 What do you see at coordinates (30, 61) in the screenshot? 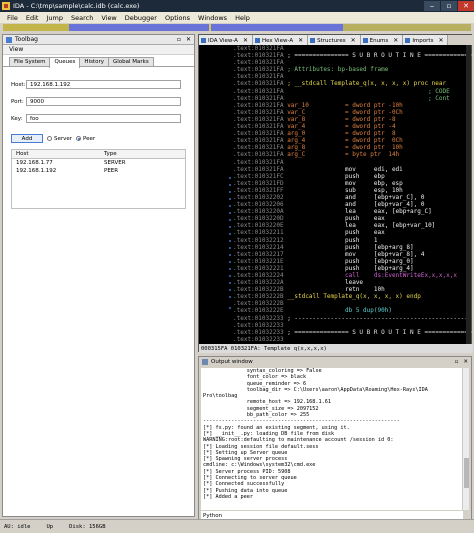
I see `tab-file-system: File System` at bounding box center [30, 61].